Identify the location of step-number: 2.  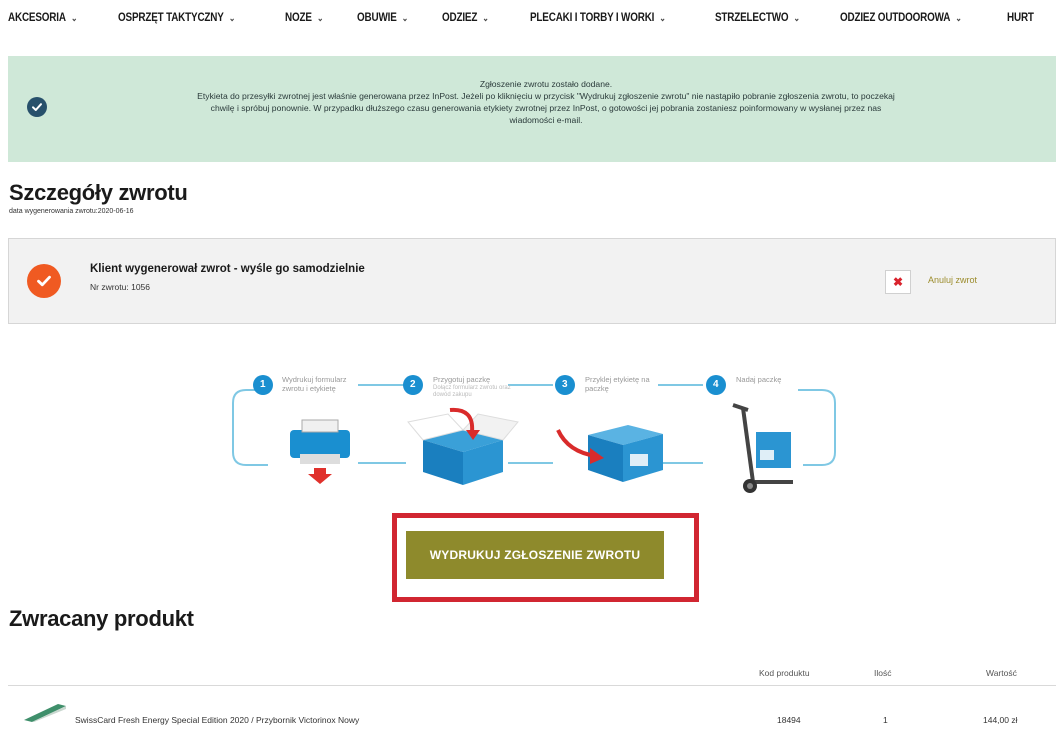
(413, 384).